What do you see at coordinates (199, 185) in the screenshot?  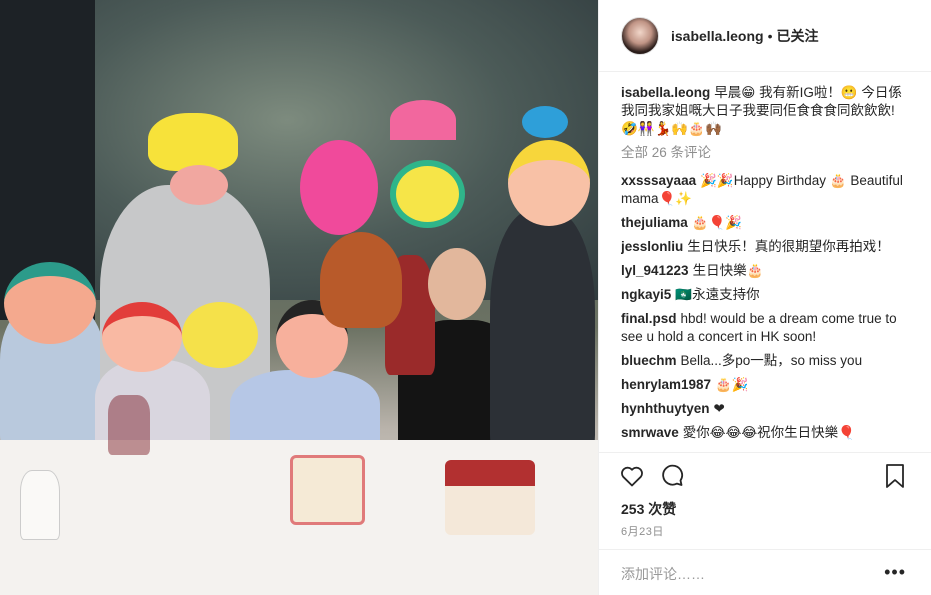 I see `sticker-mouth-face` at bounding box center [199, 185].